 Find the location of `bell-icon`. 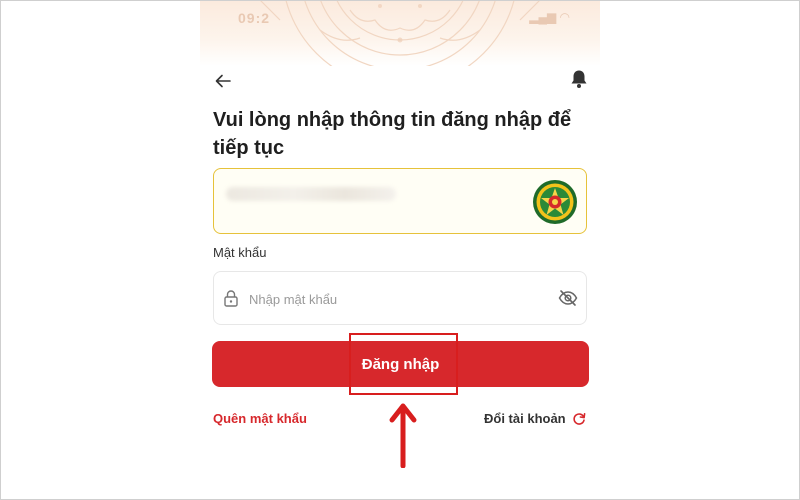

bell-icon is located at coordinates (579, 79).